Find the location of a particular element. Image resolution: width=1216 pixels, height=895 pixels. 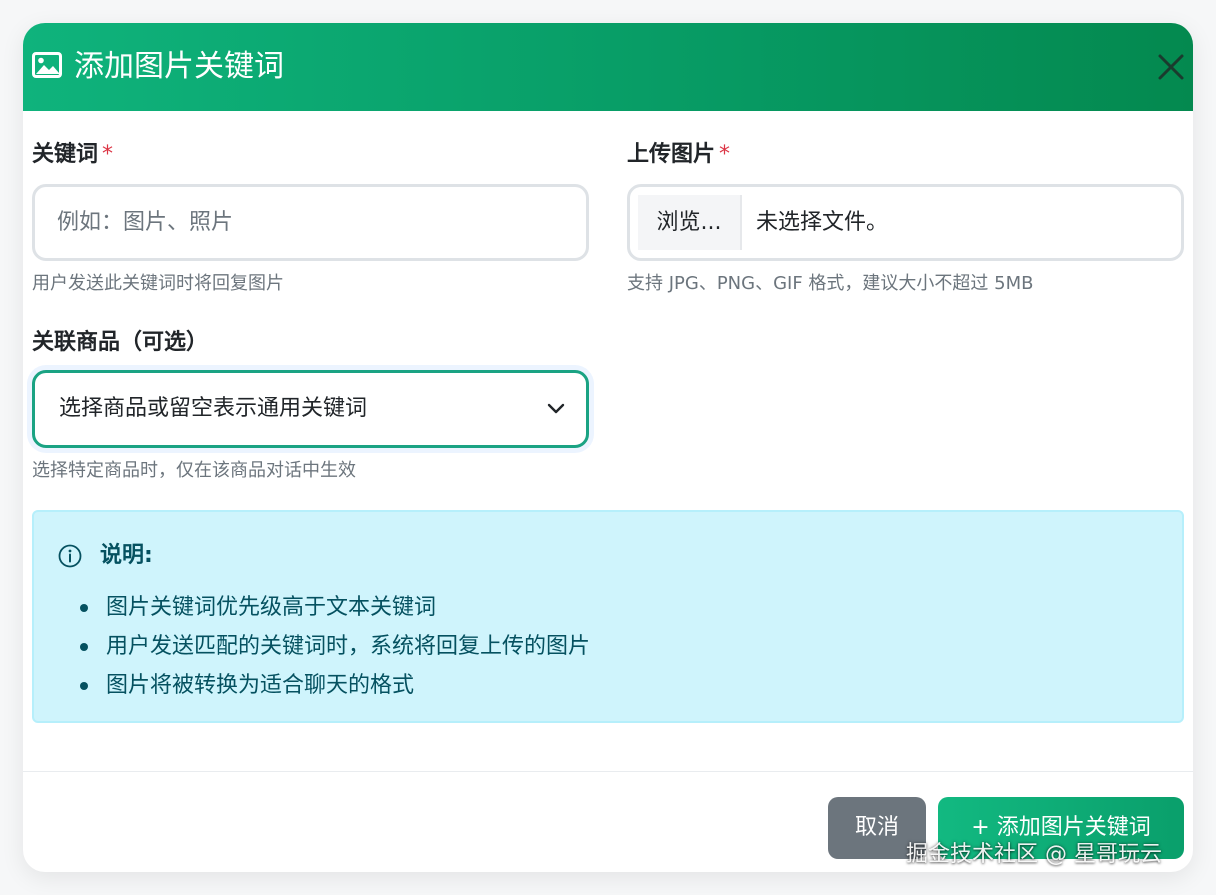

upload-label: 上传图片 * is located at coordinates (678, 155).